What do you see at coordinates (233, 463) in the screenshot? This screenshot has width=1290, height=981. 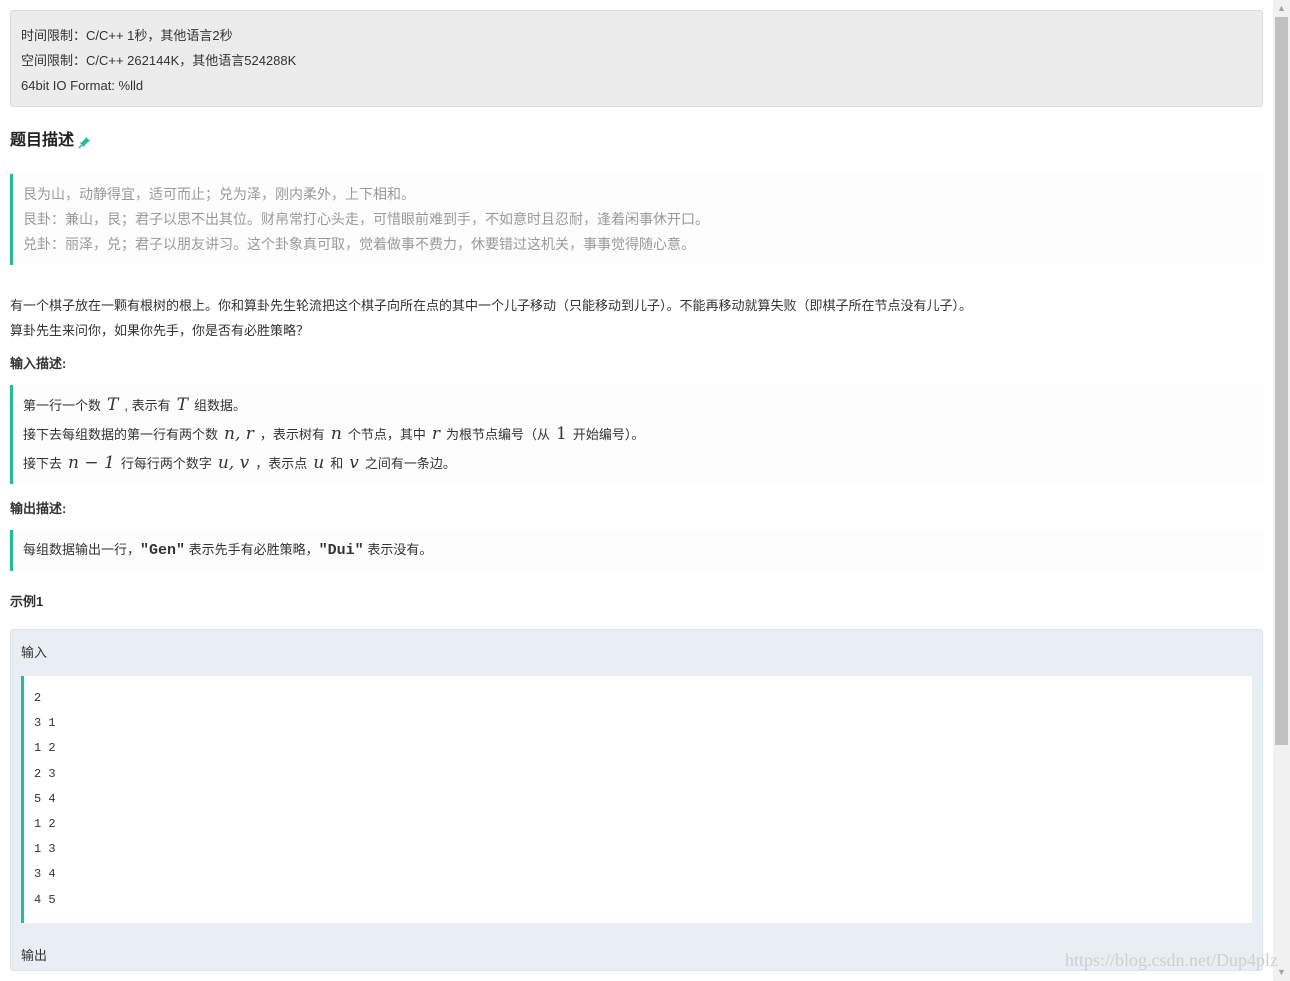 I see `math: u, v` at bounding box center [233, 463].